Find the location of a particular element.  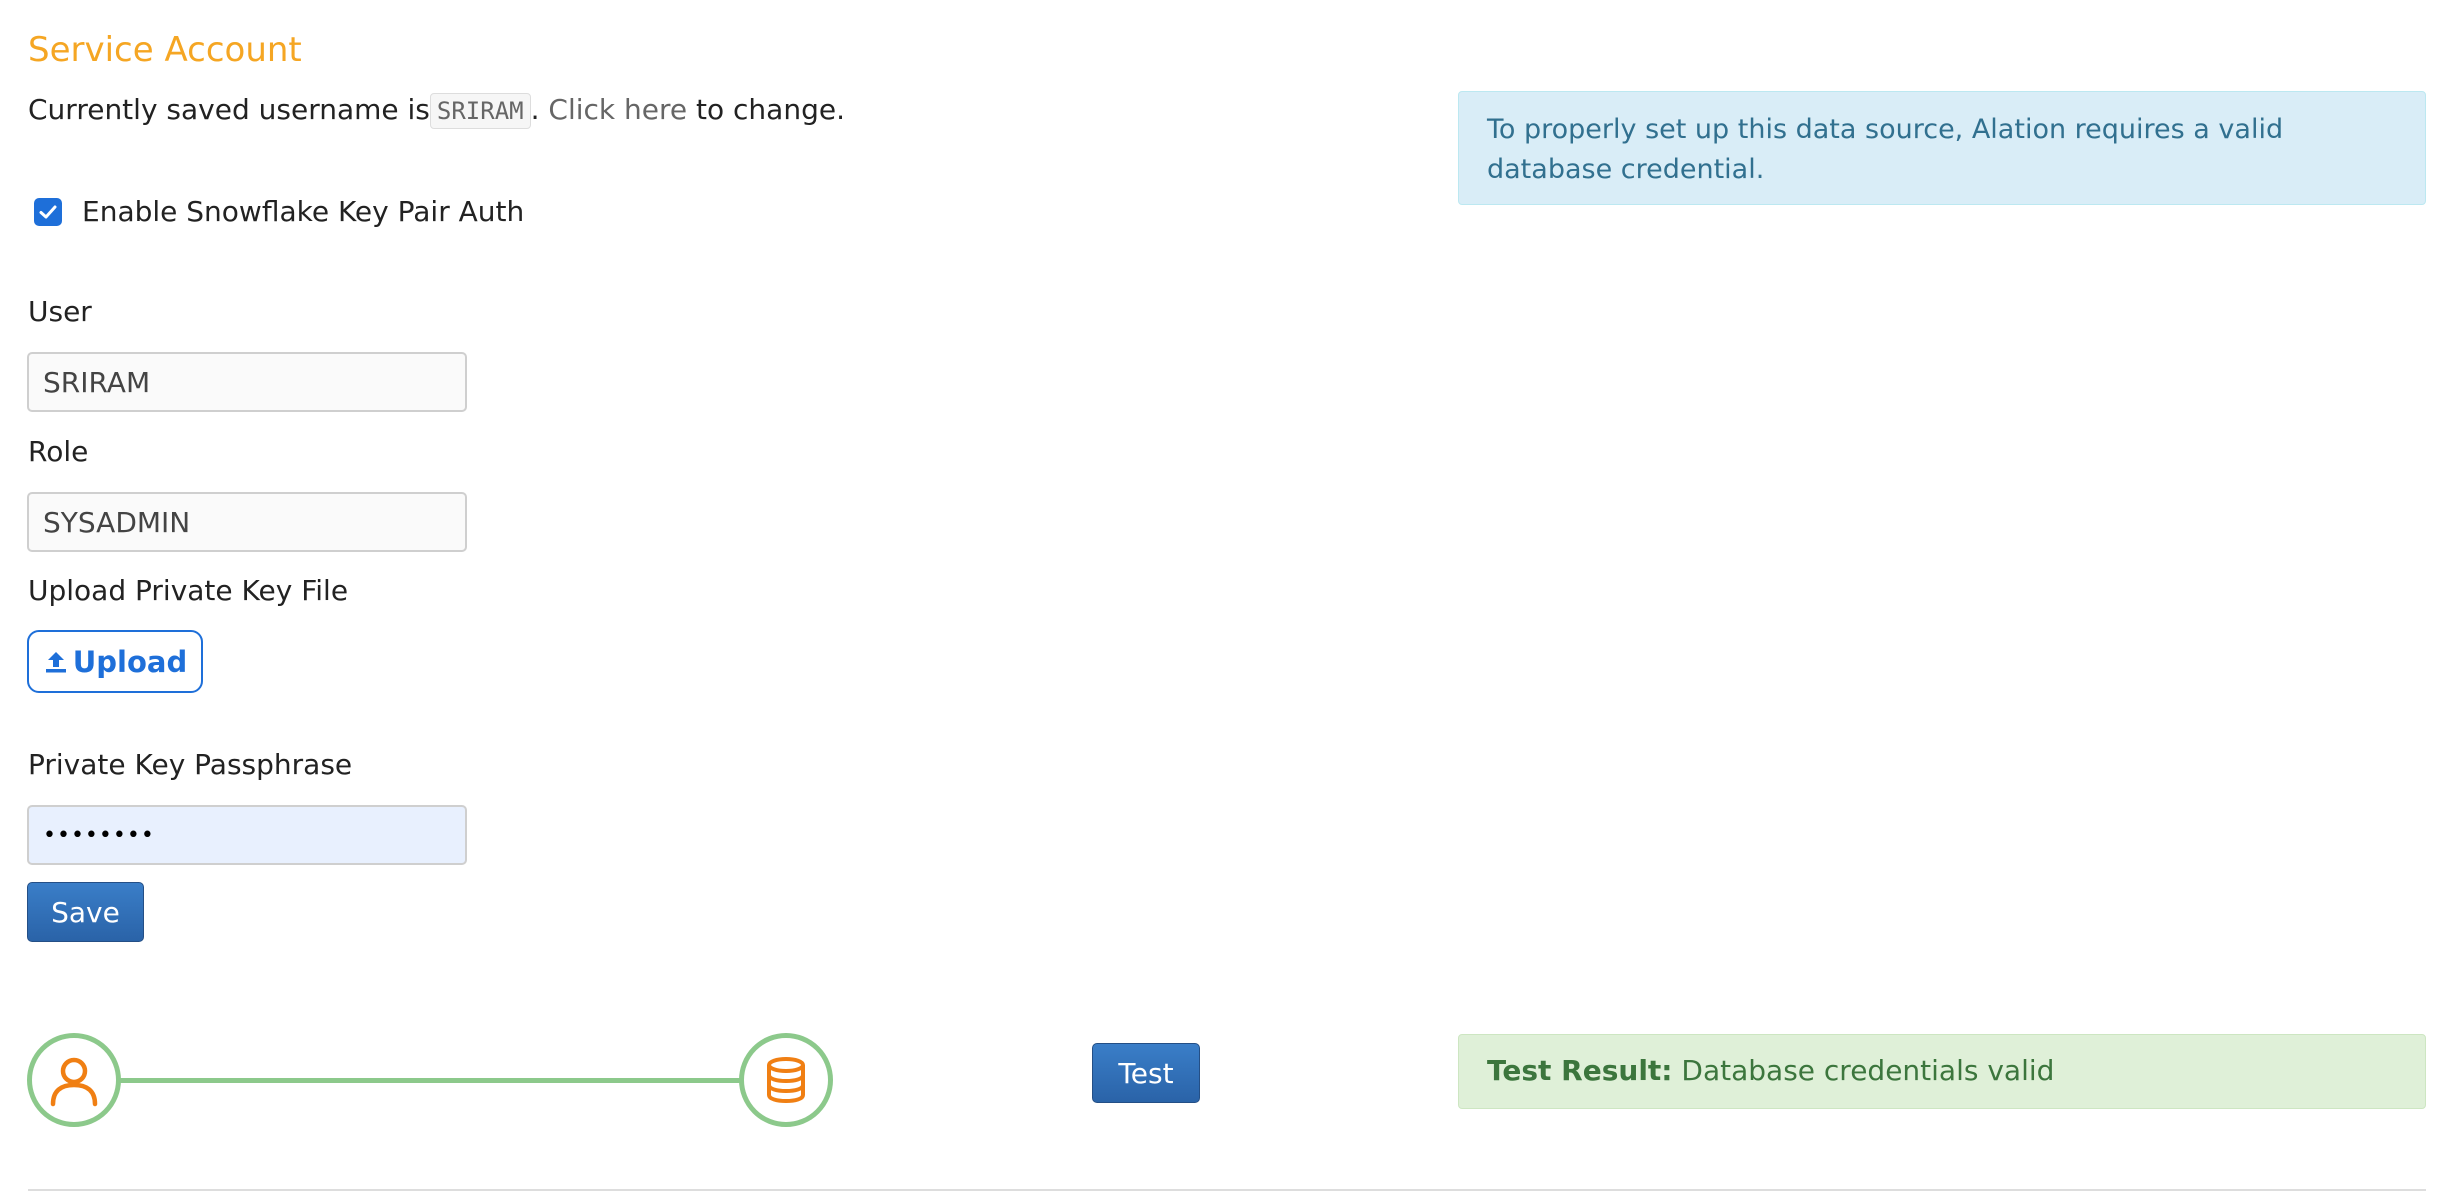

user-input is located at coordinates (247, 382).